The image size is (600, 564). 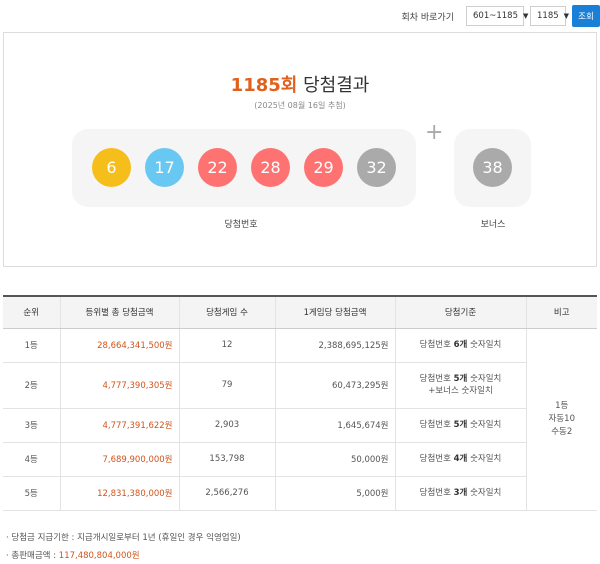 I want to click on total-sales-note: · 총판매금액 : 117,480,804,000원, so click(x=73, y=555).